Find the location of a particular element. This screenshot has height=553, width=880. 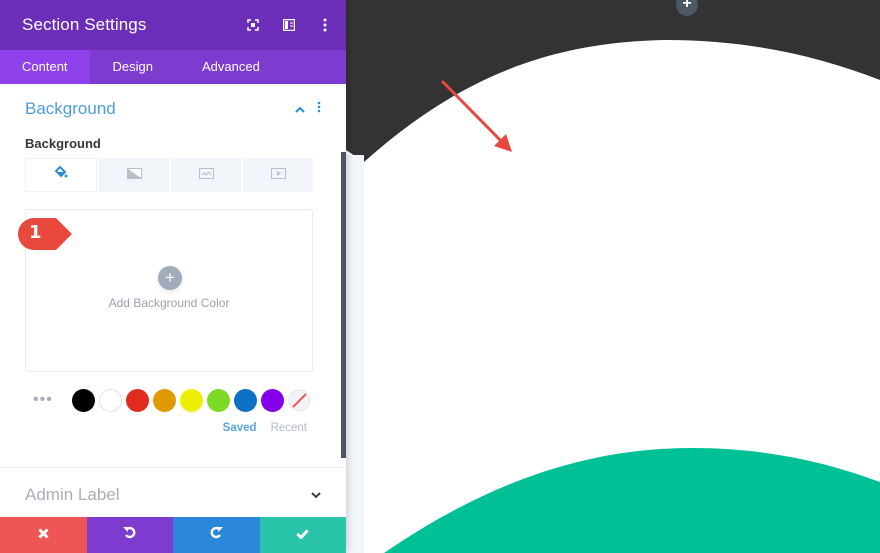

section-title: Background is located at coordinates (70, 108).